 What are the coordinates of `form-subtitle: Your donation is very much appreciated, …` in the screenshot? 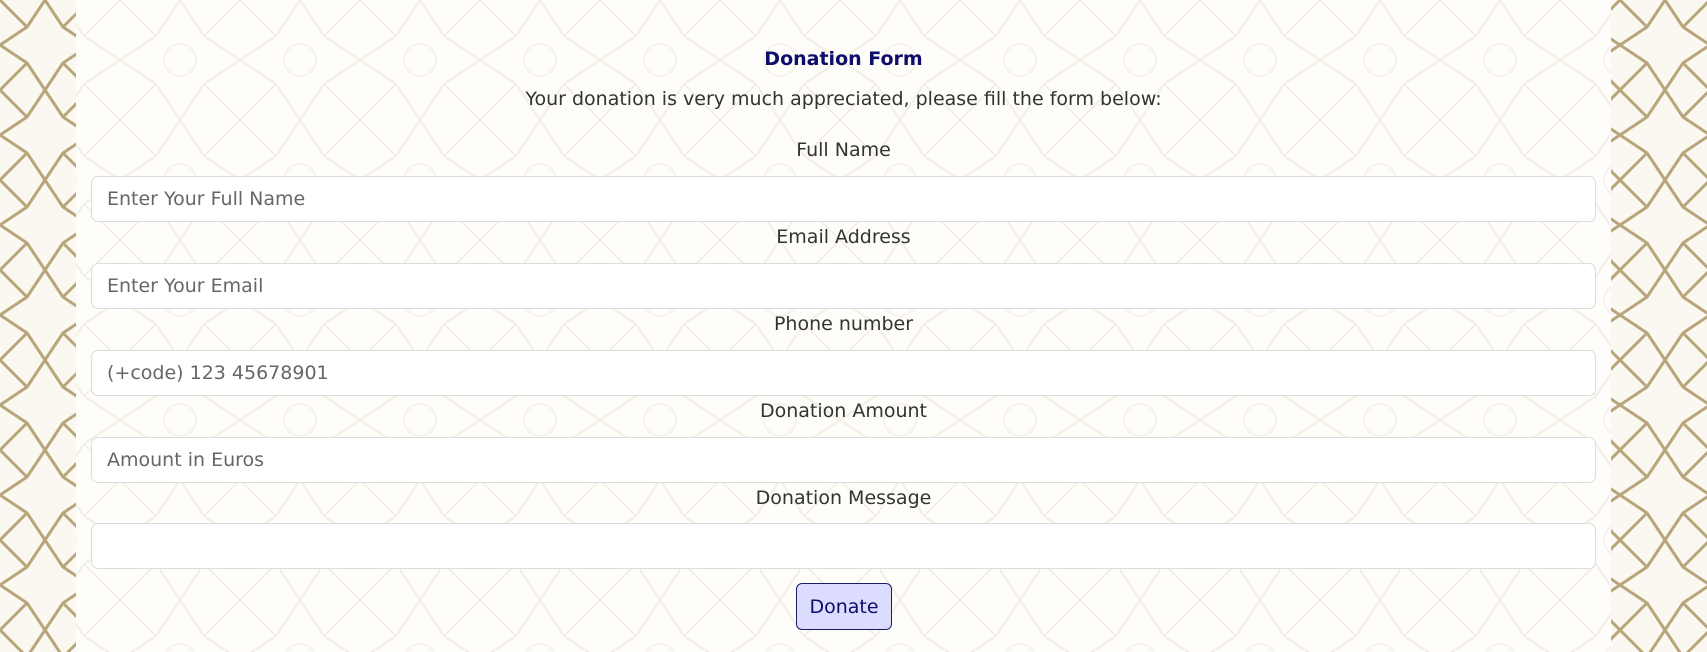 It's located at (843, 99).